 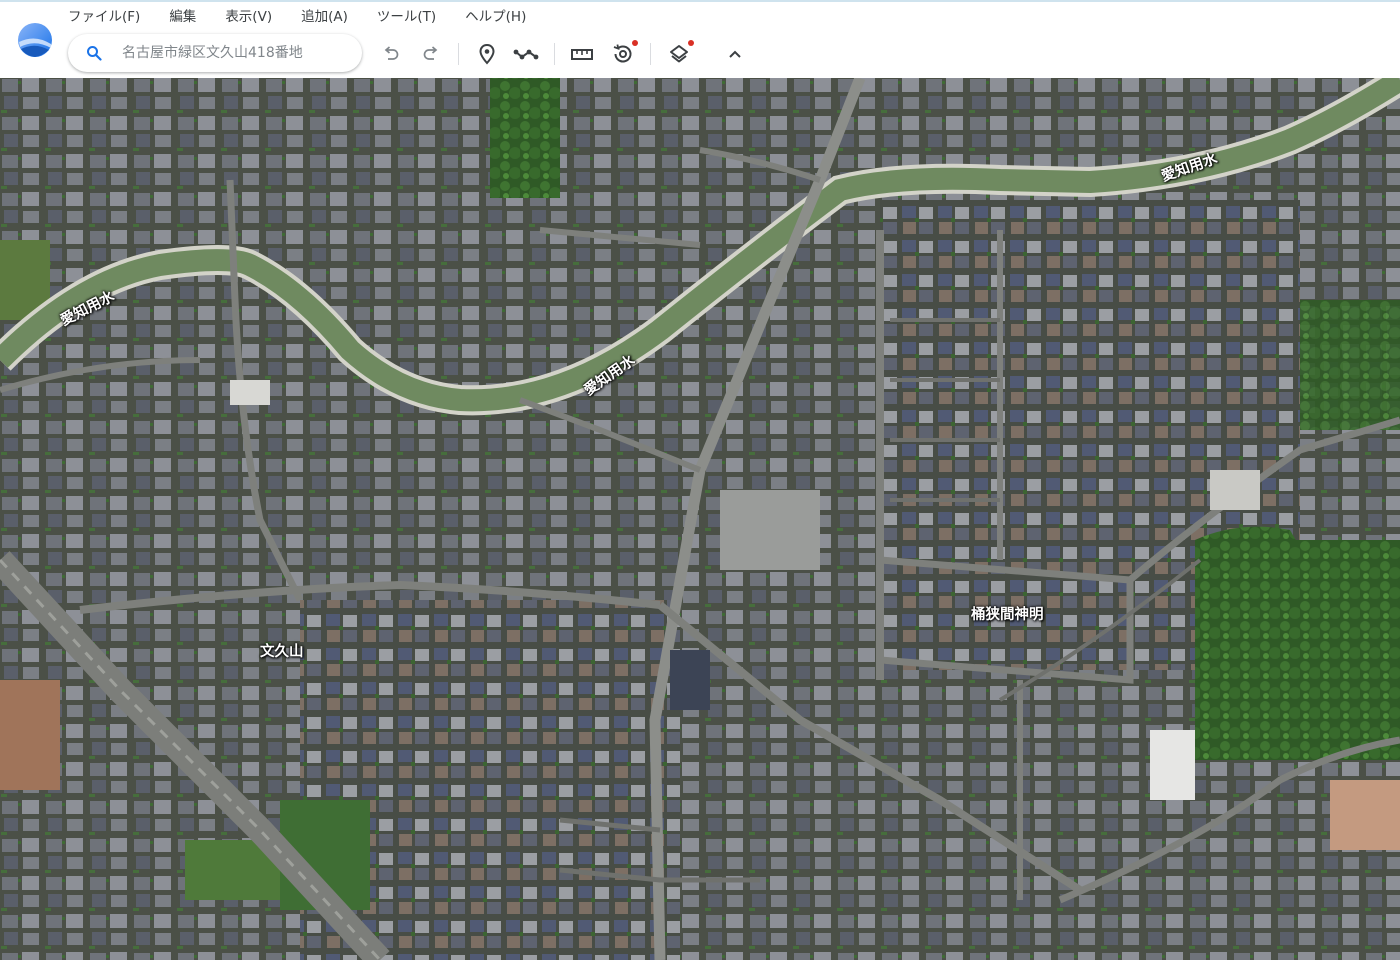 I want to click on undo-icon, so click(x=391, y=53).